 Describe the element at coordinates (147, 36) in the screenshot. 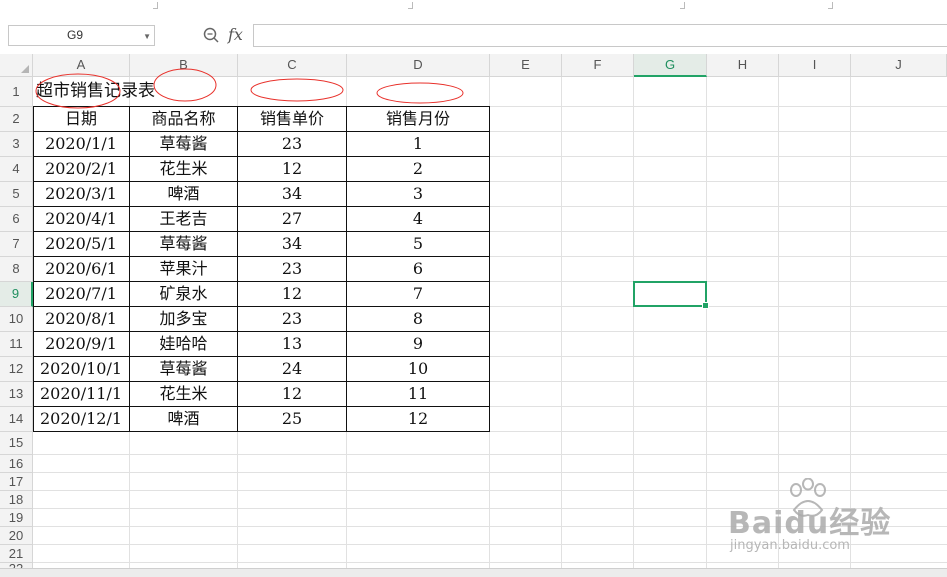

I see `chevron-down-icon: ▼` at that location.